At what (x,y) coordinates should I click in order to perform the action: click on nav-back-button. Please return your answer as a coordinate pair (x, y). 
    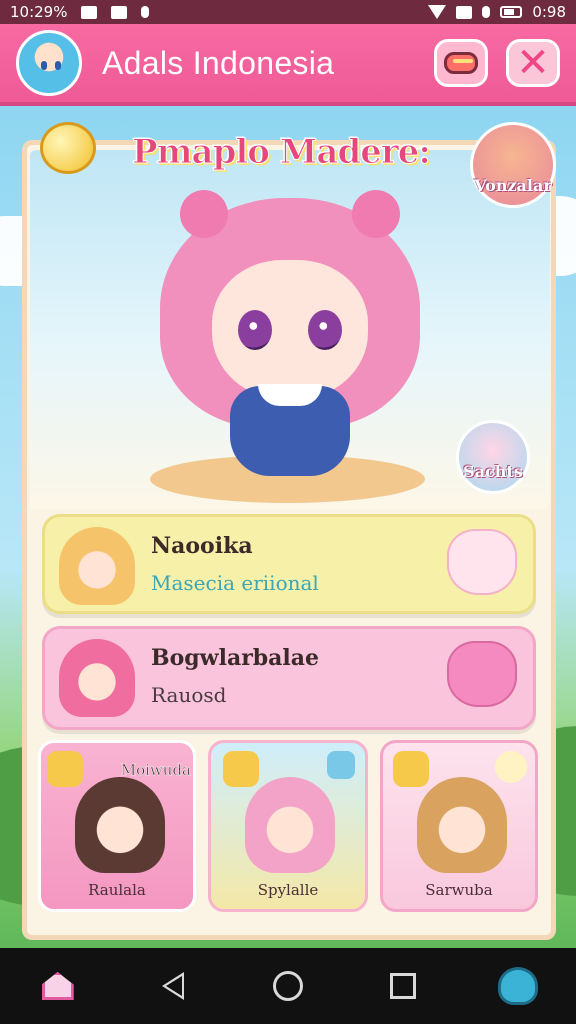
    Looking at the image, I should click on (173, 986).